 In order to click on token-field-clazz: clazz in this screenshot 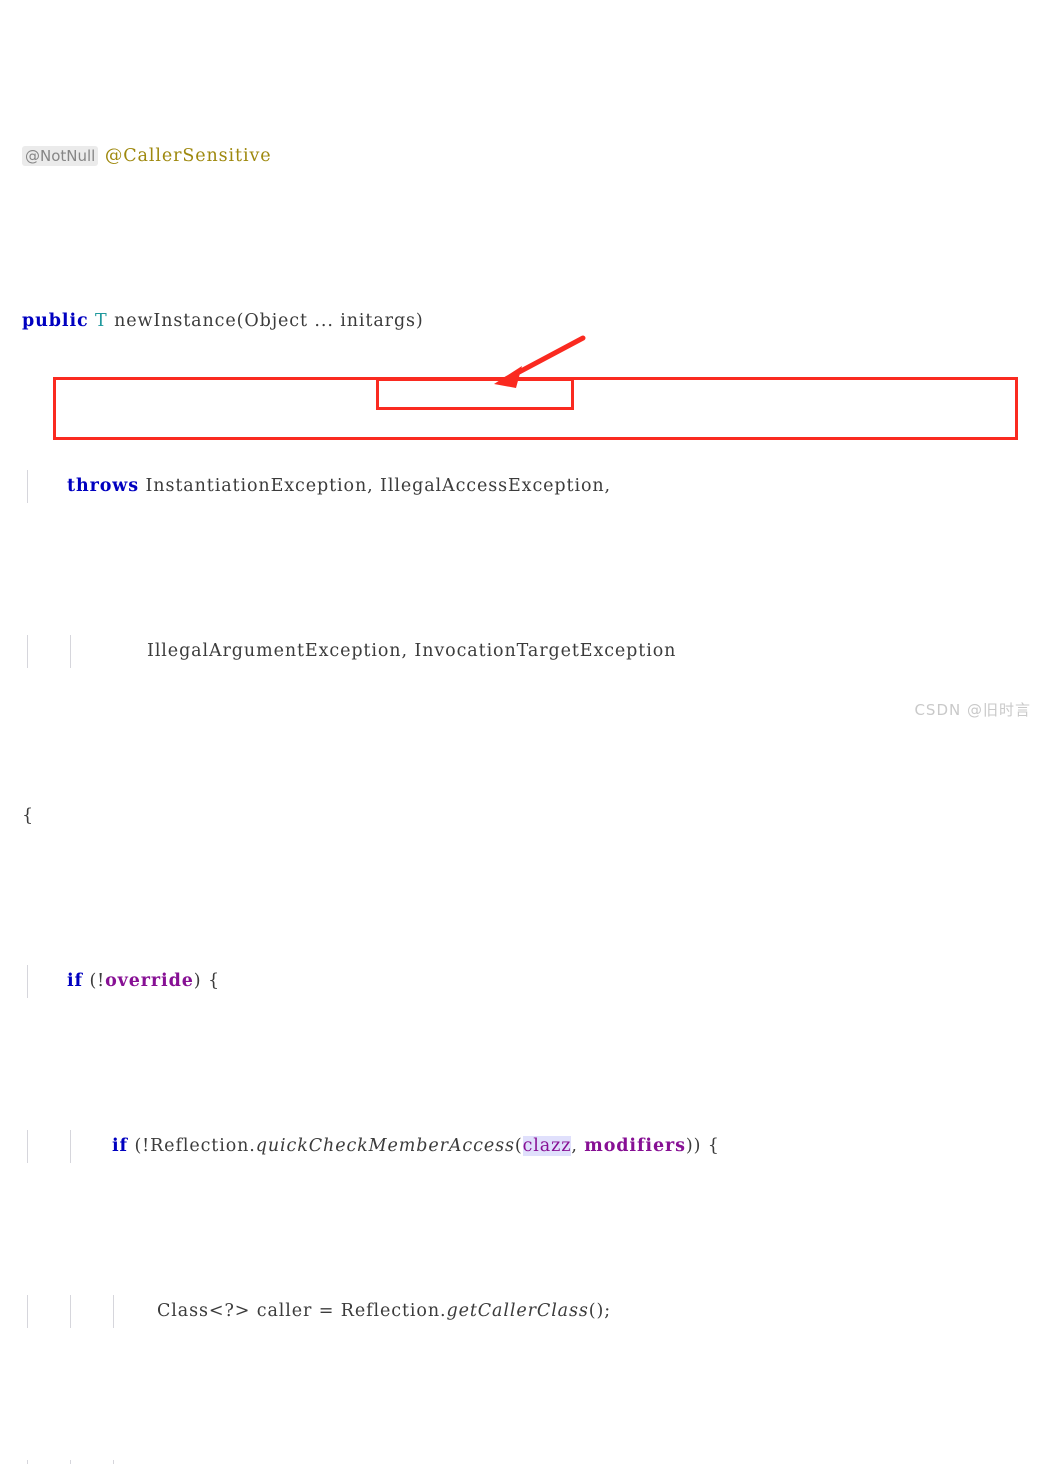, I will do `click(547, 1146)`.